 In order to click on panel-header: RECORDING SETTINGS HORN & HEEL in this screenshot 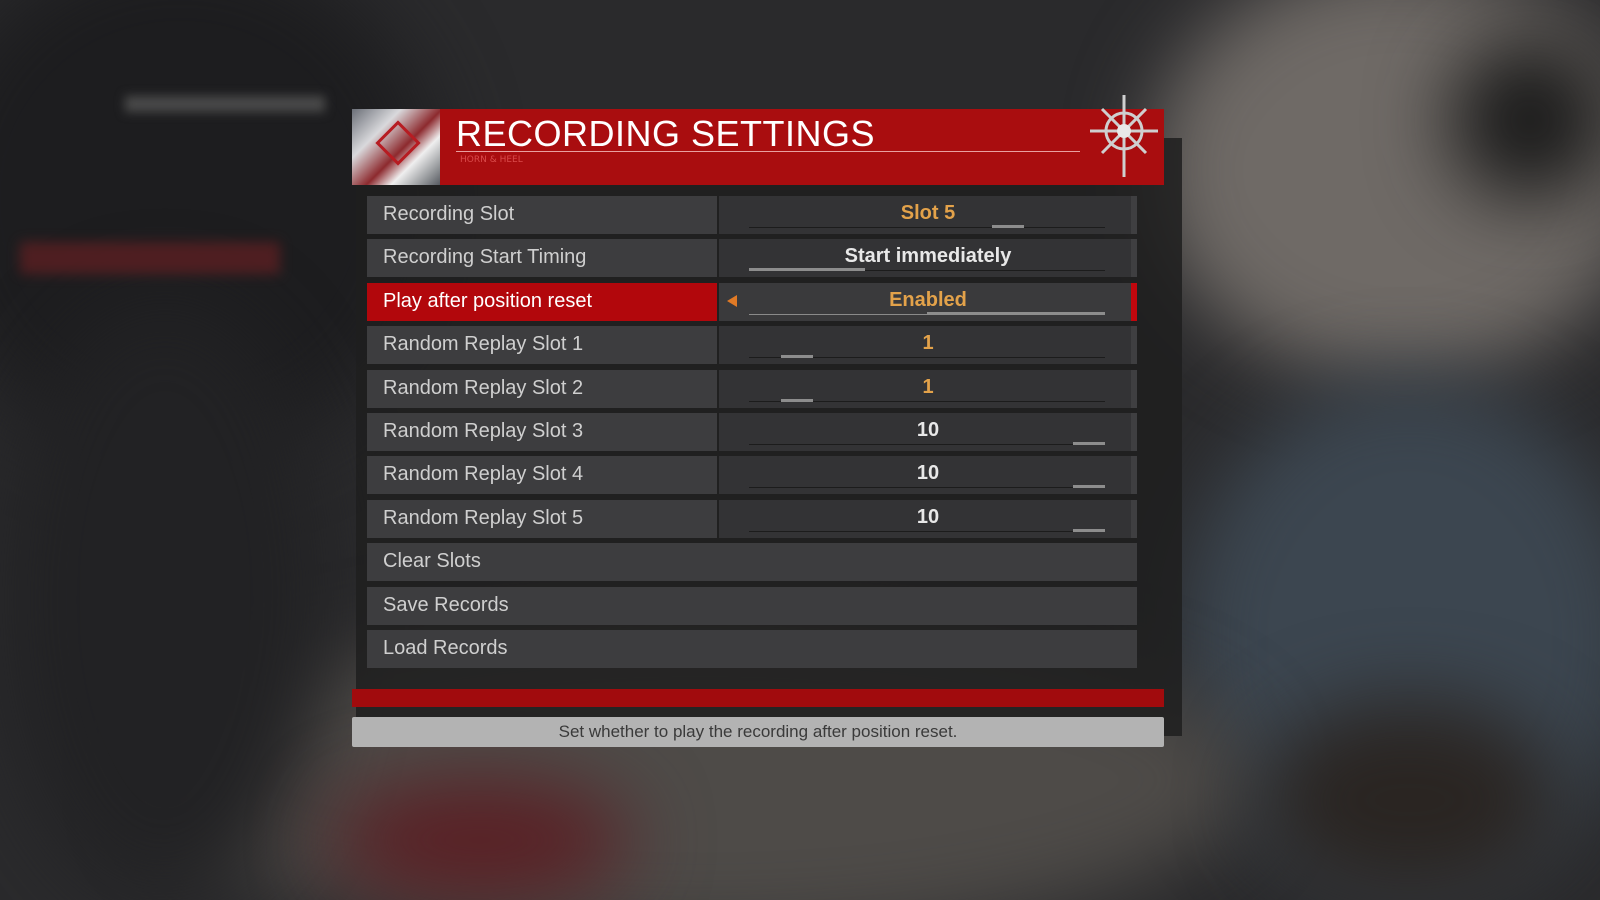, I will do `click(758, 140)`.